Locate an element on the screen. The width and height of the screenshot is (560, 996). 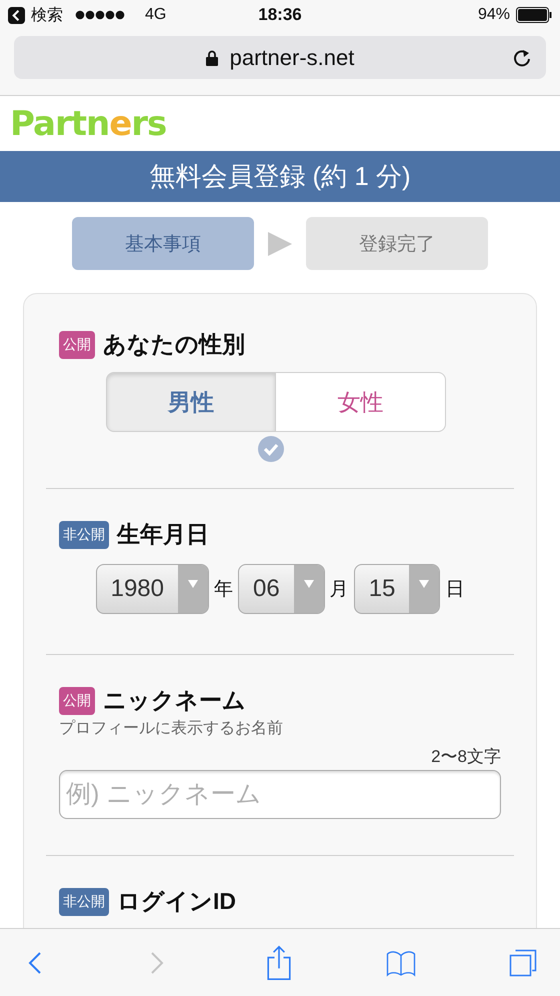
date-unit: 月 is located at coordinates (339, 590).